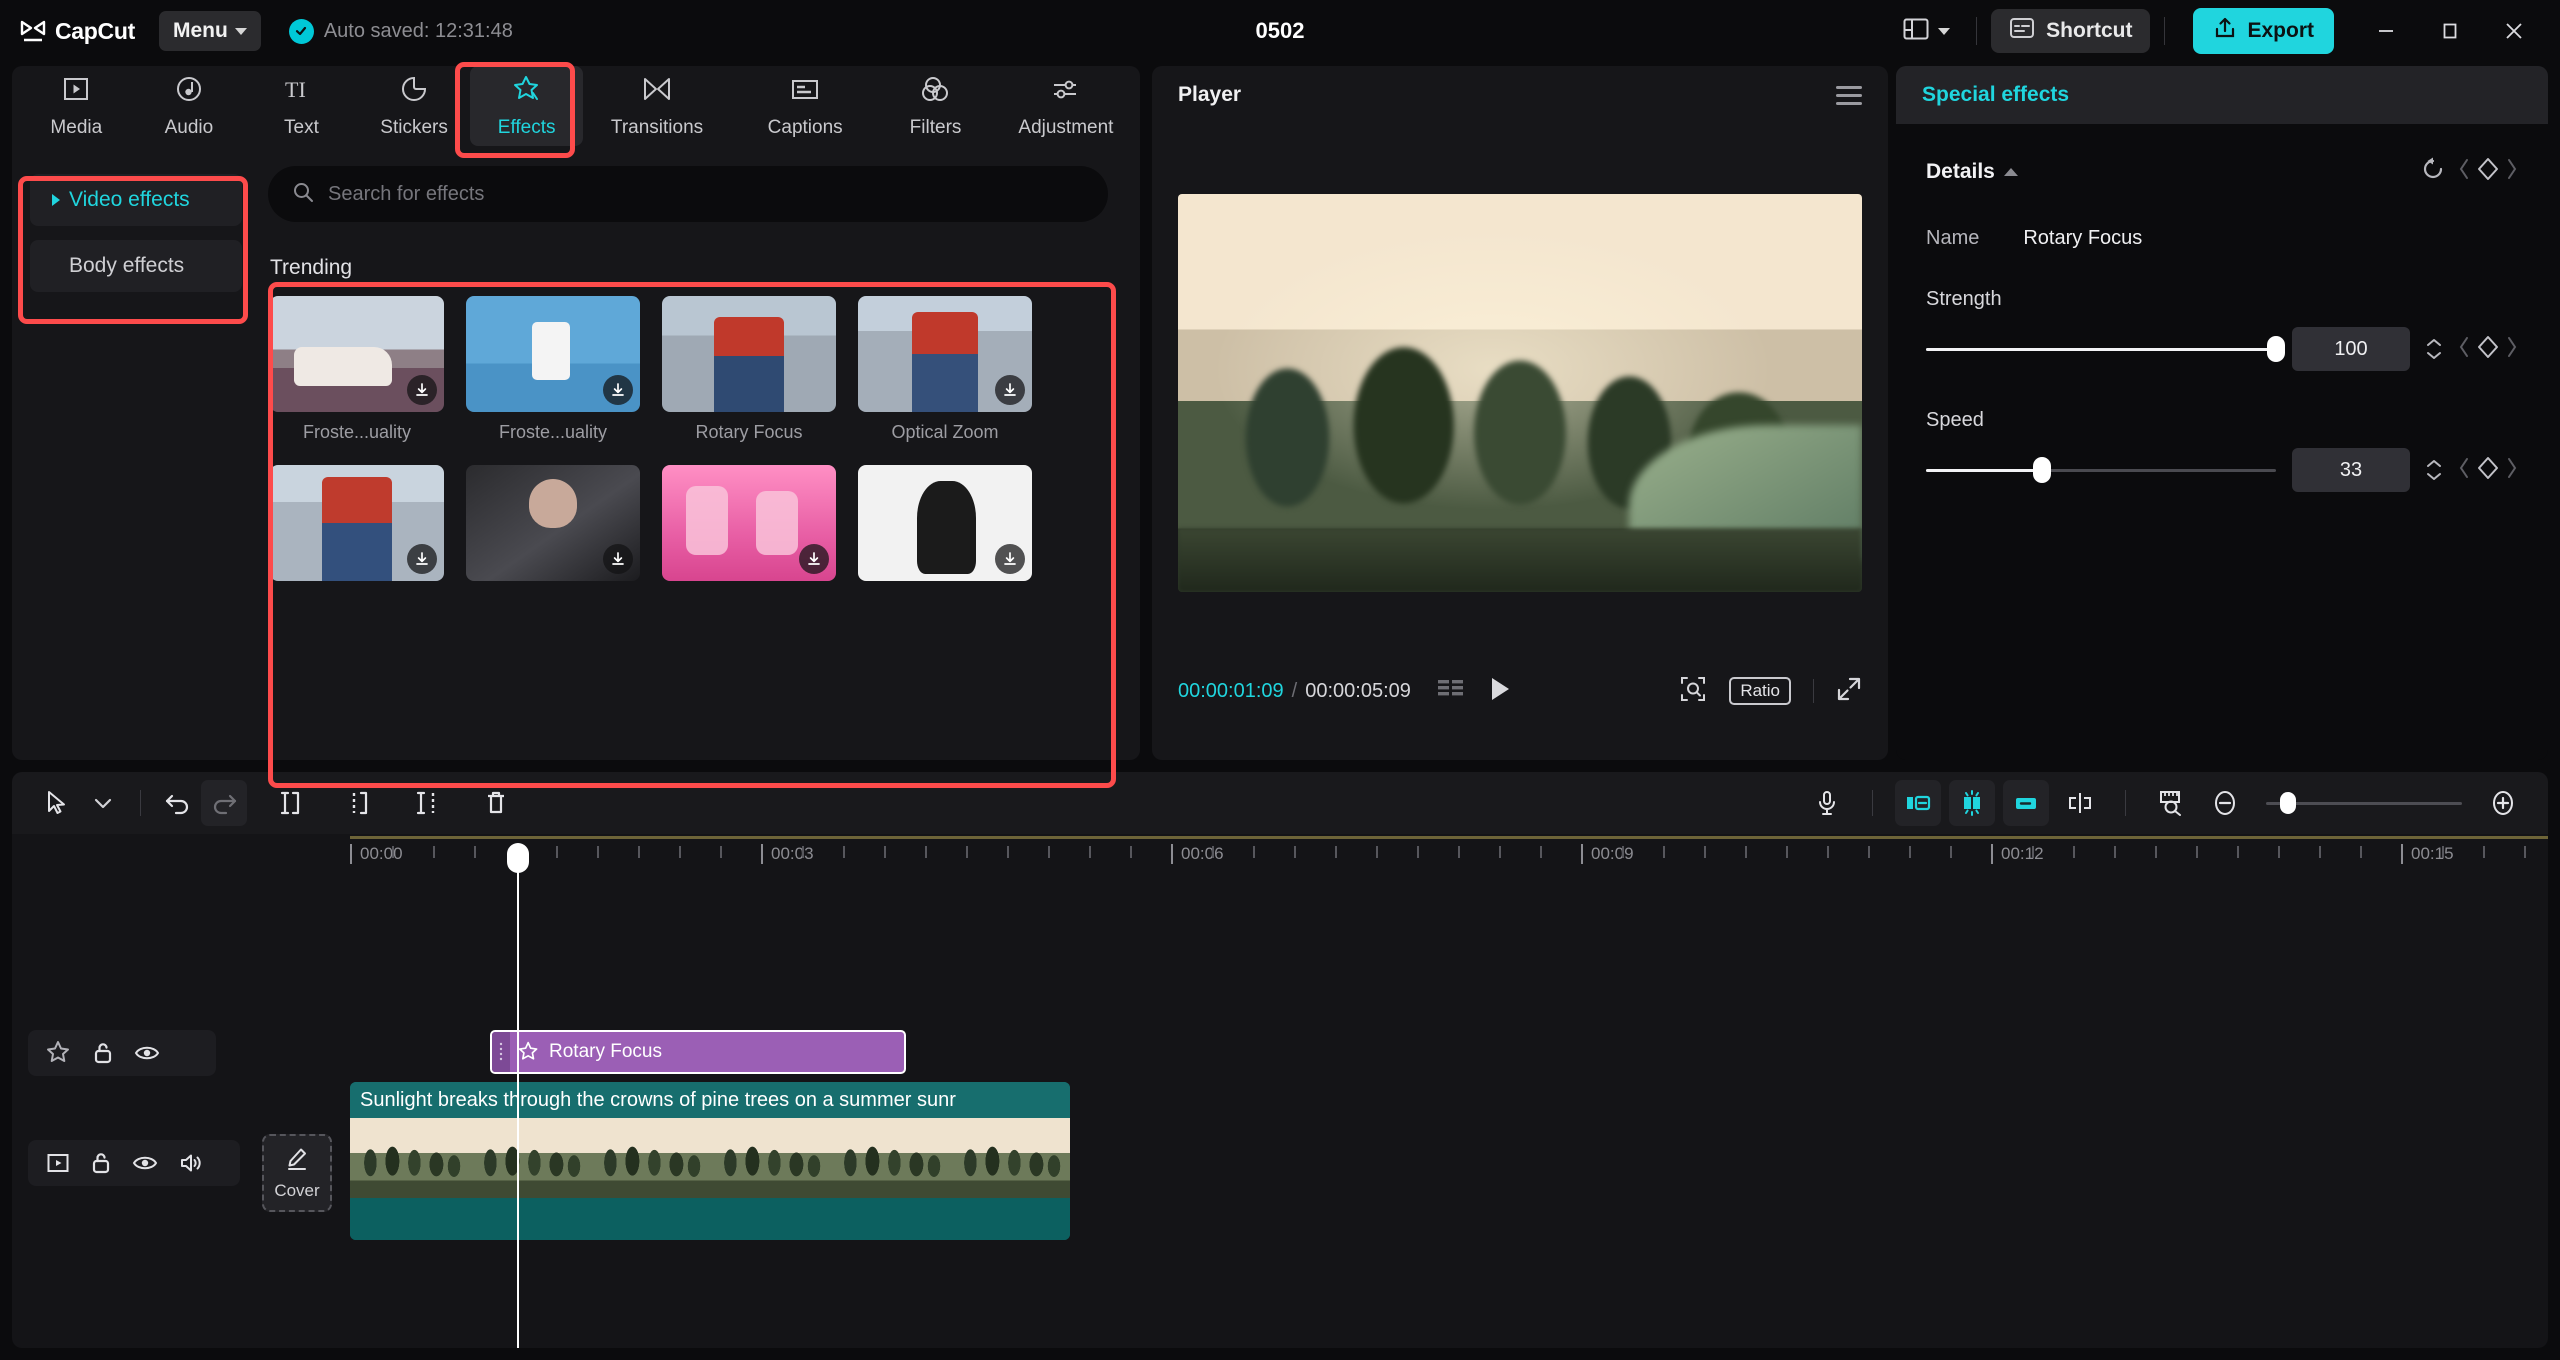 This screenshot has width=2560, height=1360. I want to click on effect-clip-rotary-focus: Rotary Focus, so click(698, 1052).